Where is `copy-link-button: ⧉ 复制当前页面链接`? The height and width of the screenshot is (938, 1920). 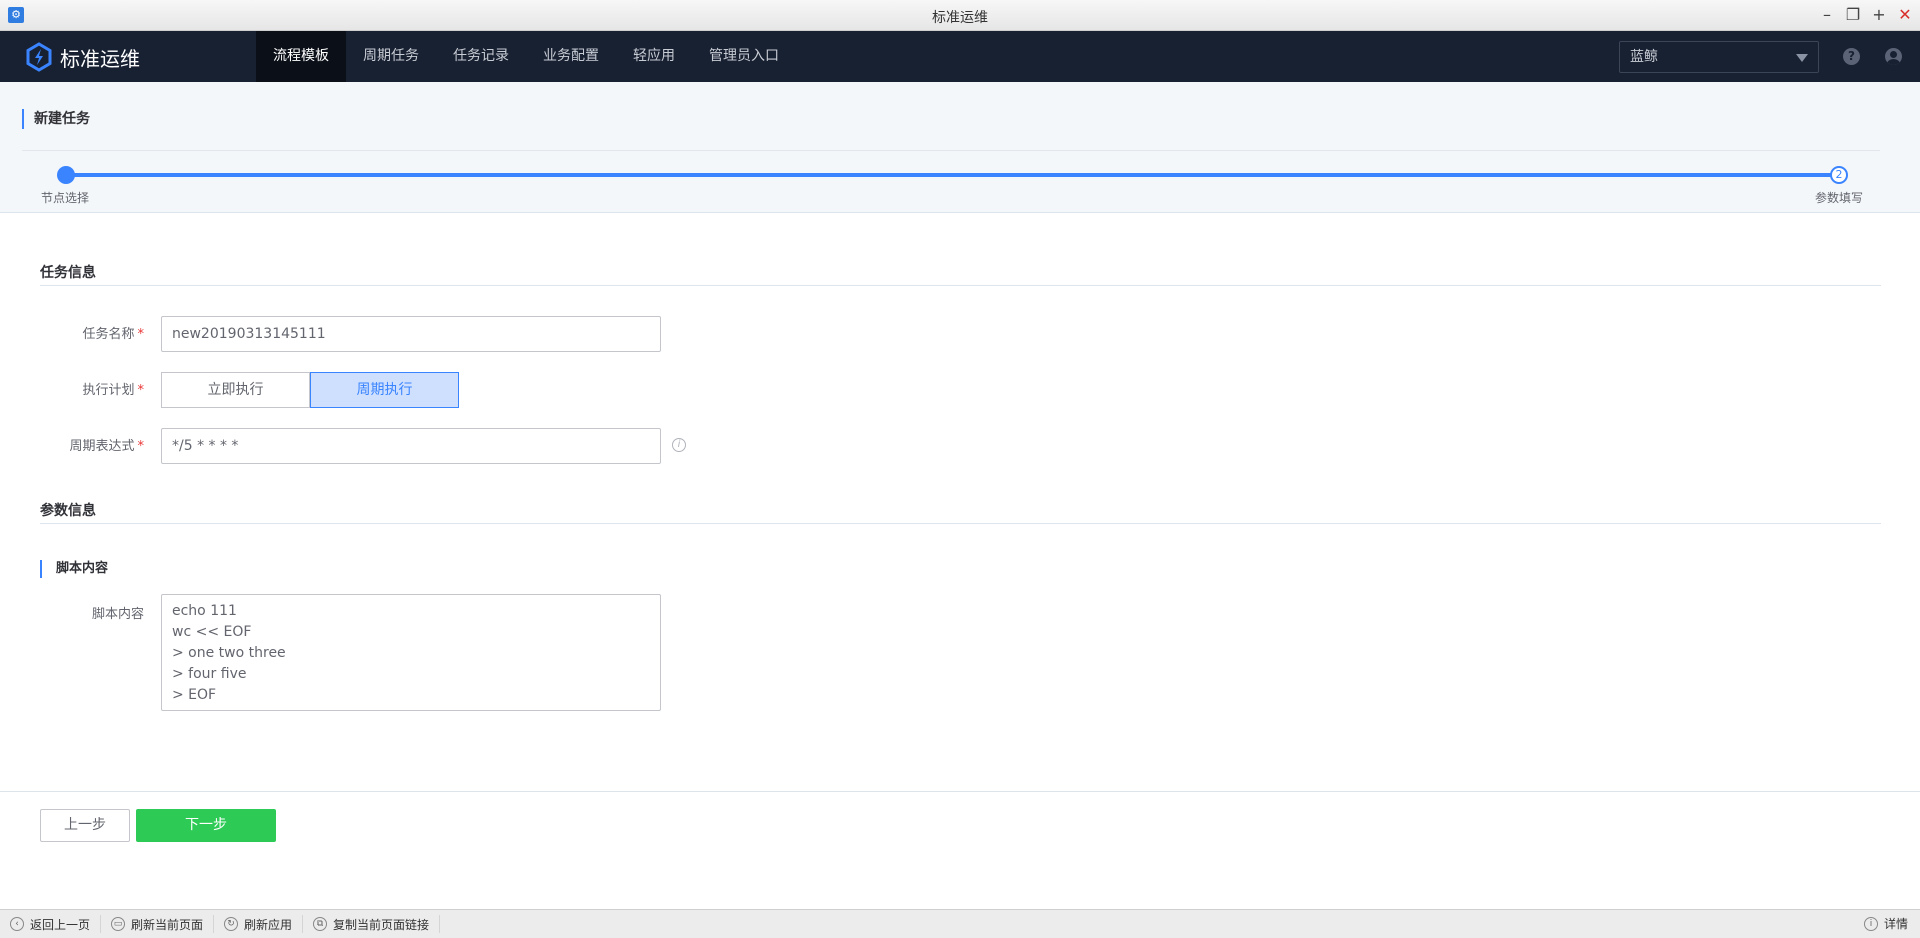
copy-link-button: ⧉ 复制当前页面链接 is located at coordinates (372, 924).